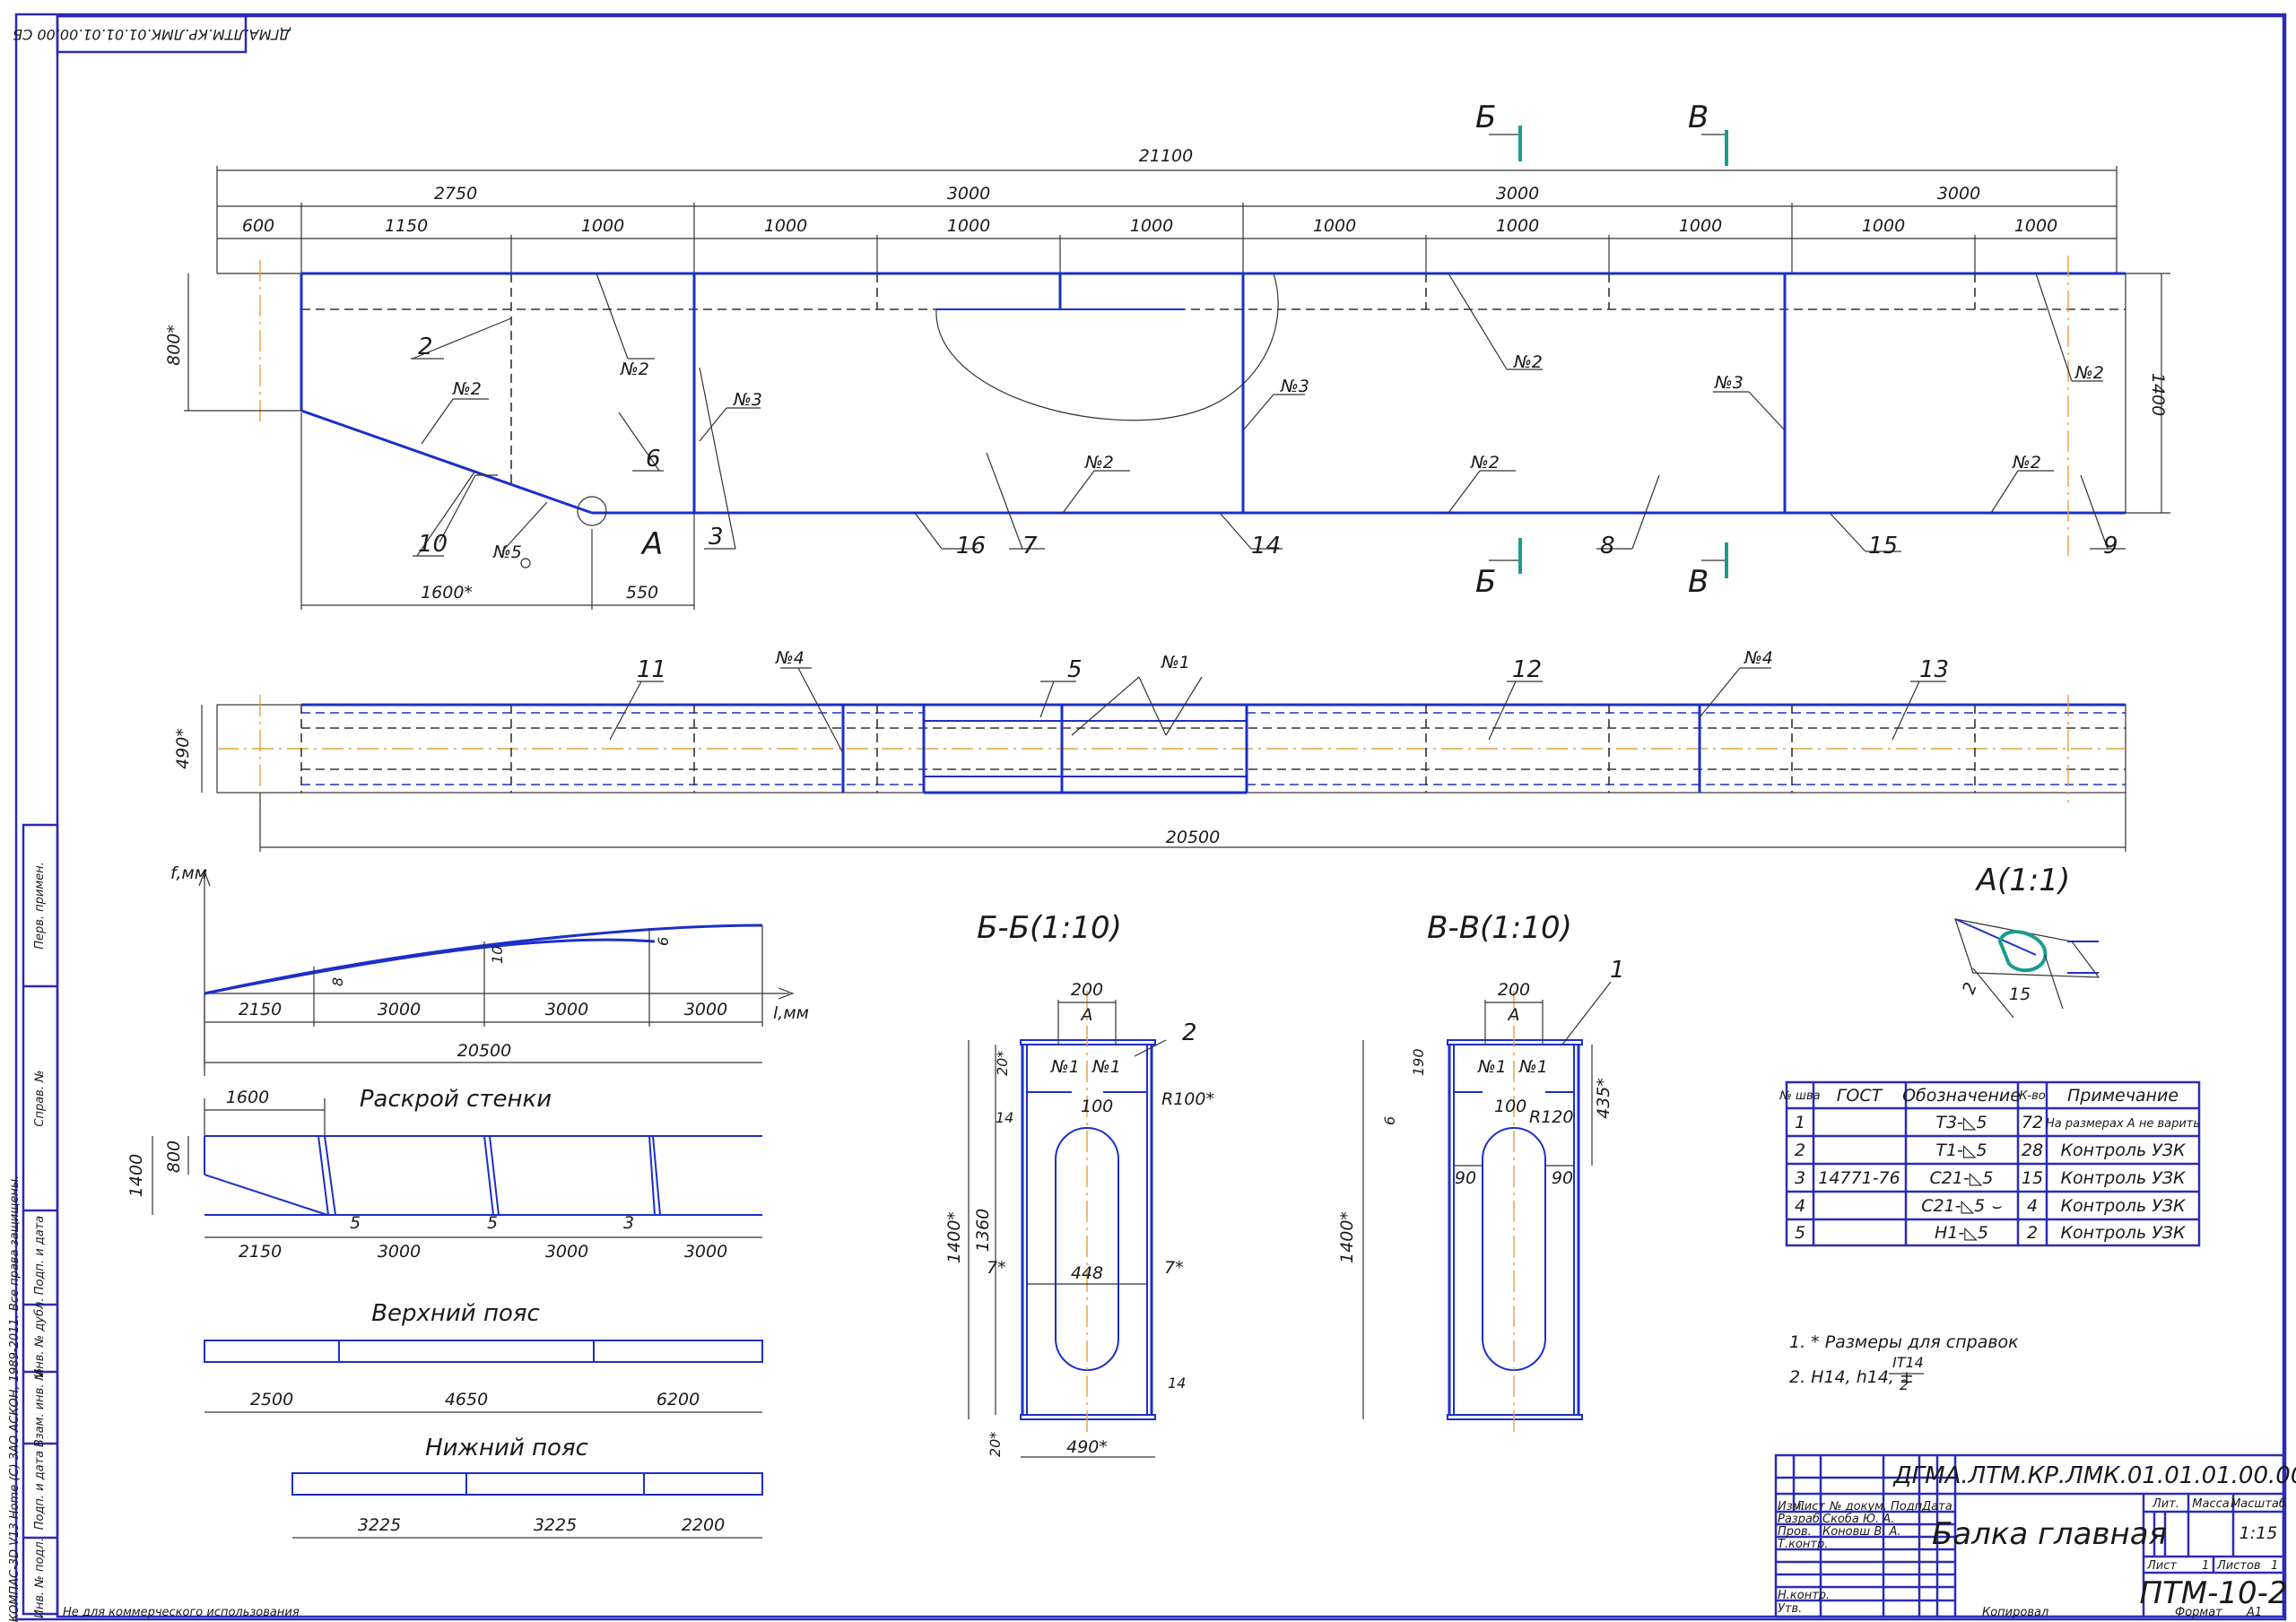 This screenshot has height=1622, width=2296. I want to click on wt-row4-mark: С21-◺5 ⌣, so click(1961, 1206).